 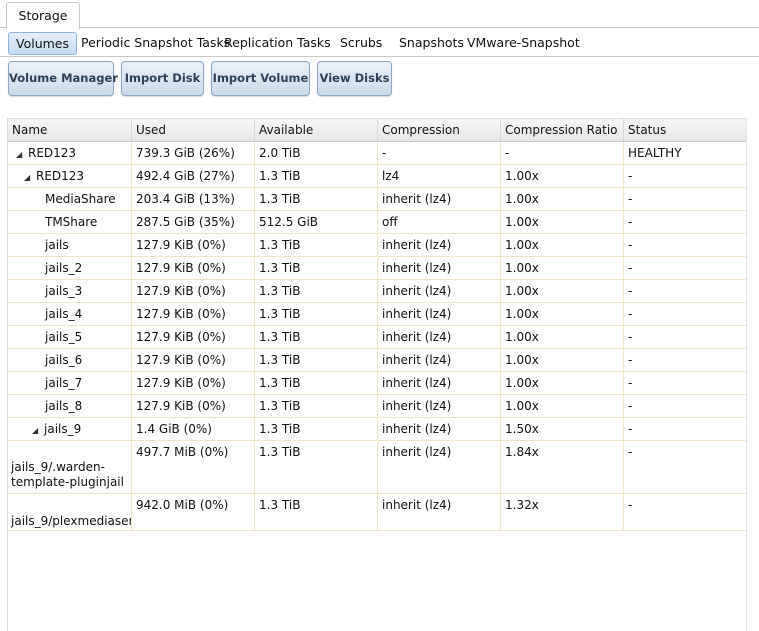 What do you see at coordinates (379, 14) in the screenshot?
I see `top-tab-bar: Storage` at bounding box center [379, 14].